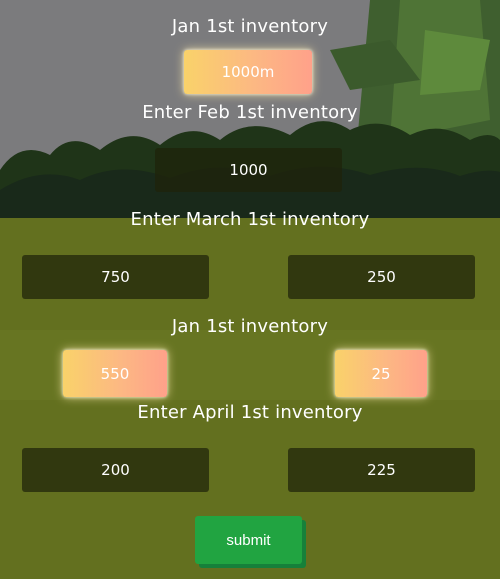 This screenshot has height=579, width=500. I want to click on inventory-input-april-left: 200, so click(115, 470).